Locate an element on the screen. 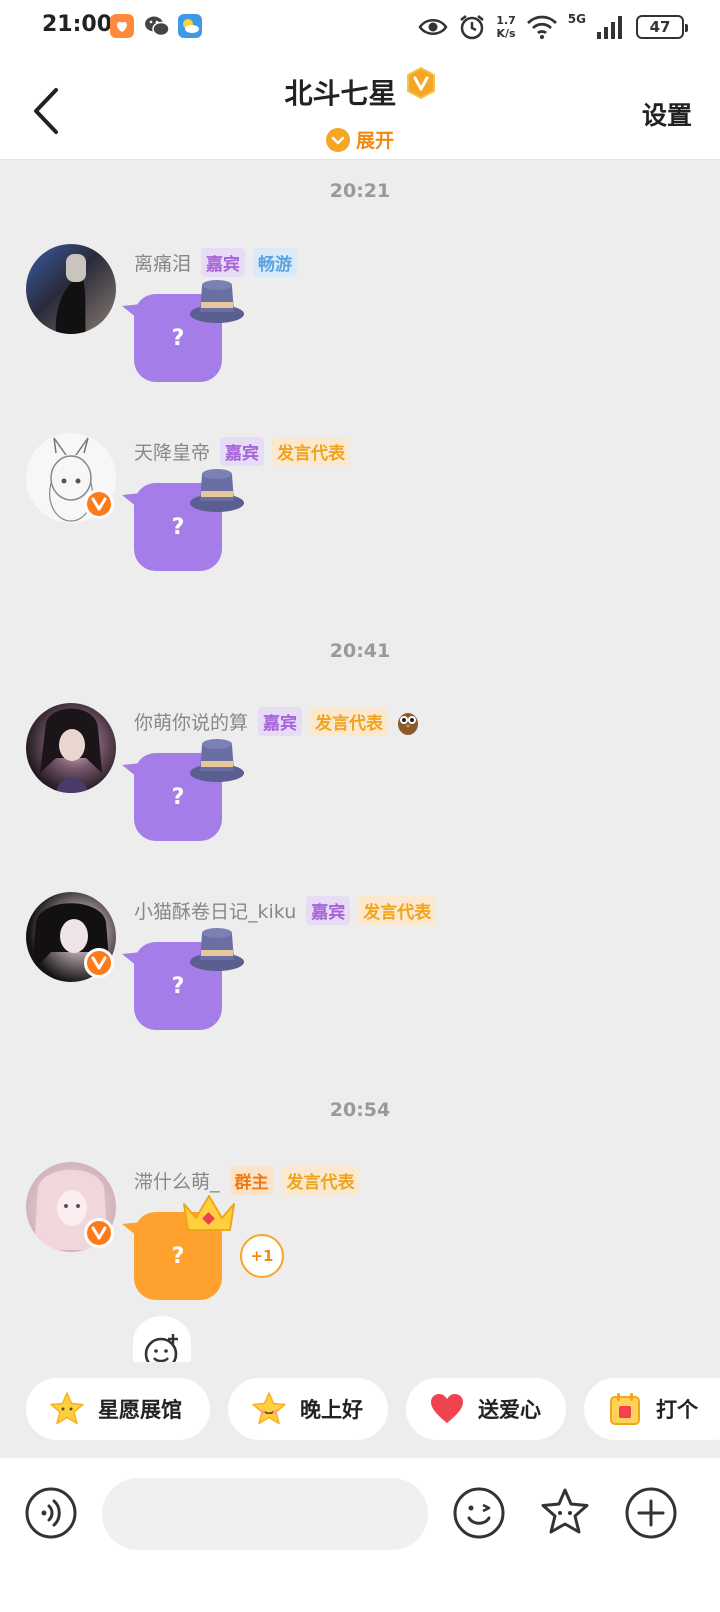 The height and width of the screenshot is (1612, 720). chat-title: 北斗七星 is located at coordinates (340, 93).